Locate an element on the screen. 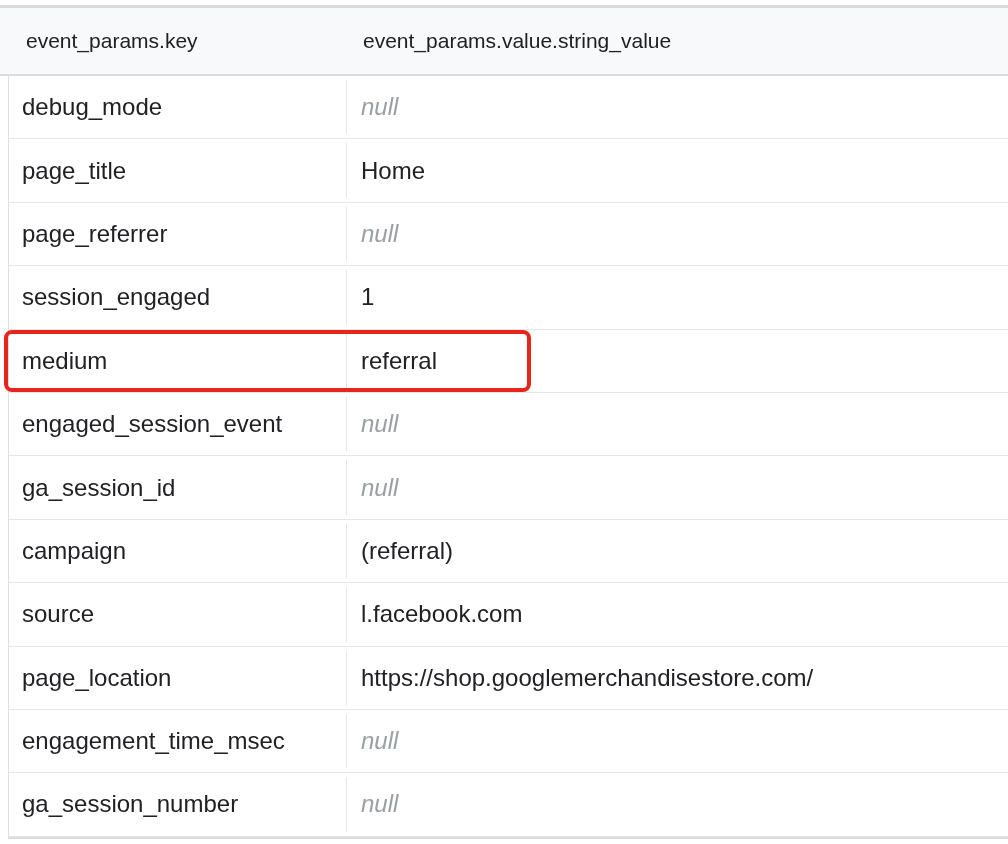 Image resolution: width=1008 pixels, height=844 pixels. table-cell-text: engaged_session_event is located at coordinates (152, 424).